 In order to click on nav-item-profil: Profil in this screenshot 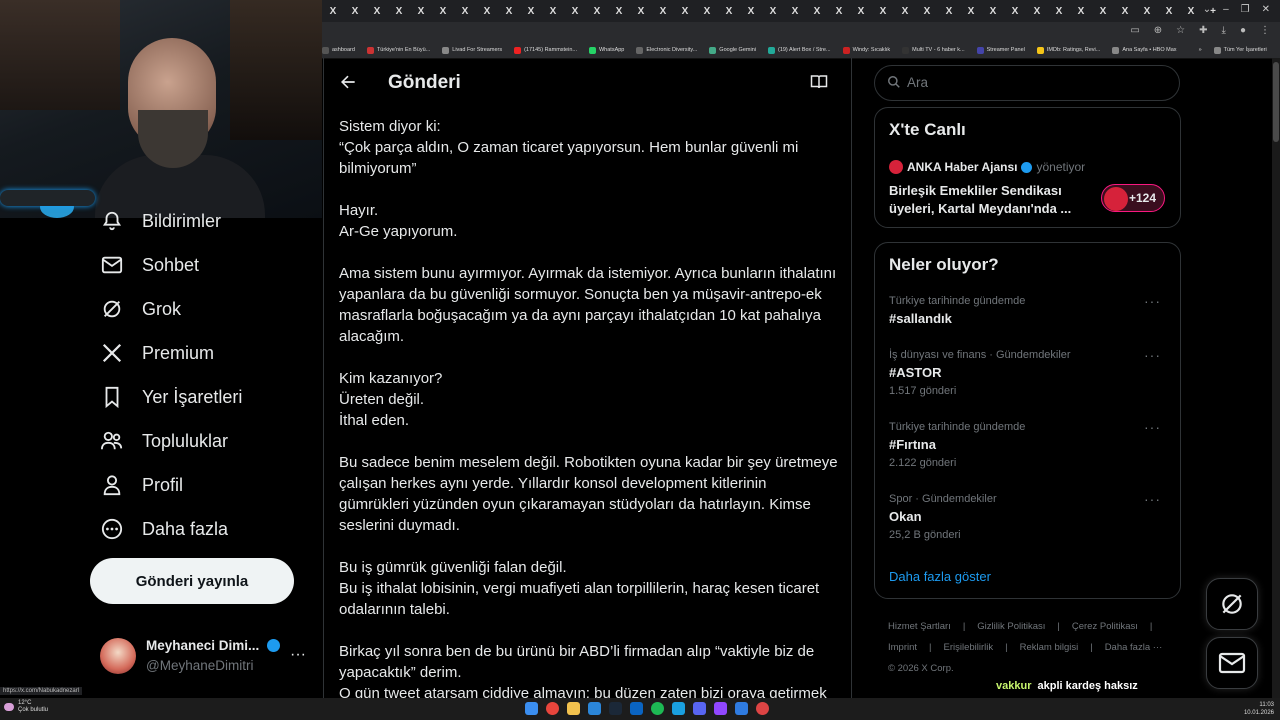, I will do `click(141, 485)`.